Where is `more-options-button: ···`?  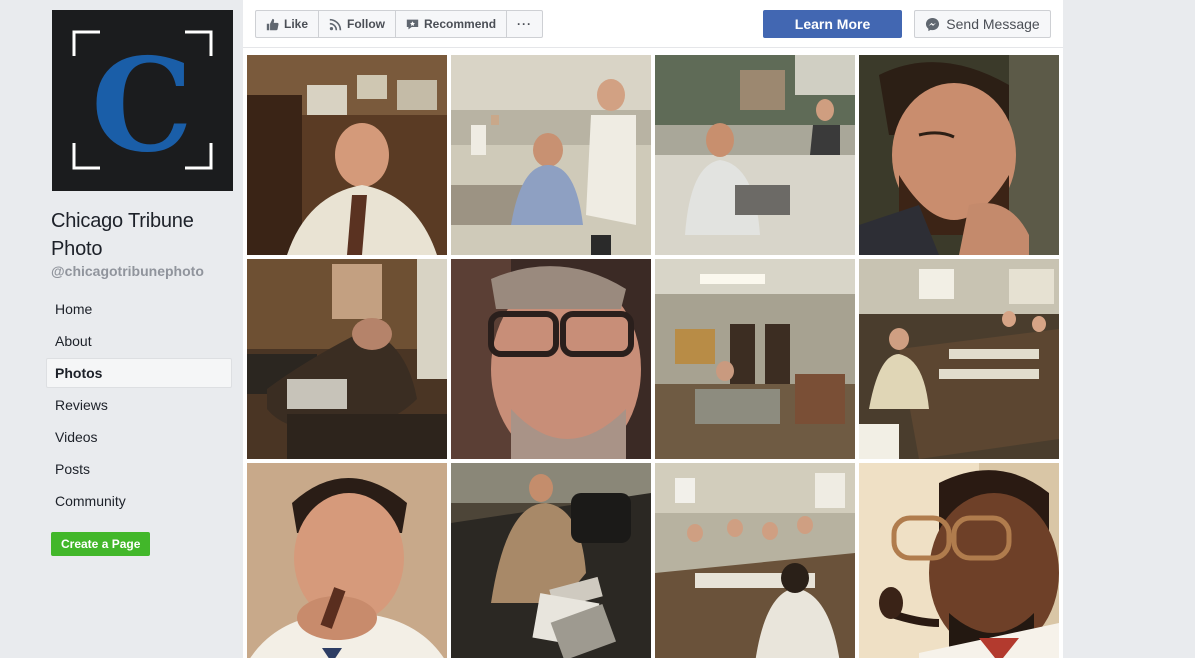
more-options-button: ··· is located at coordinates (524, 24).